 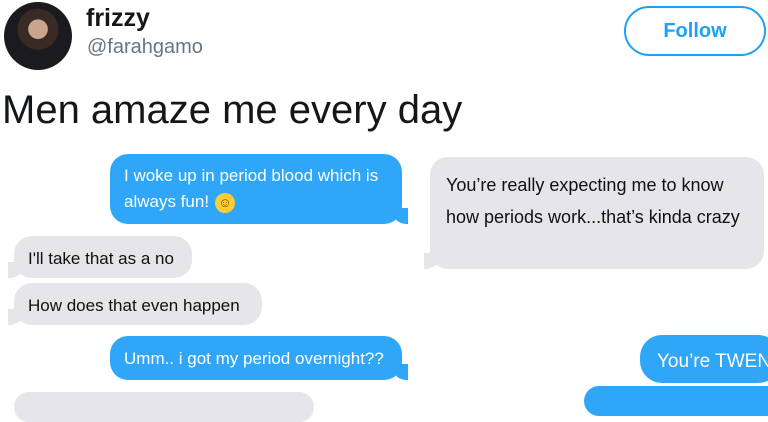 What do you see at coordinates (38, 36) in the screenshot?
I see `avatar` at bounding box center [38, 36].